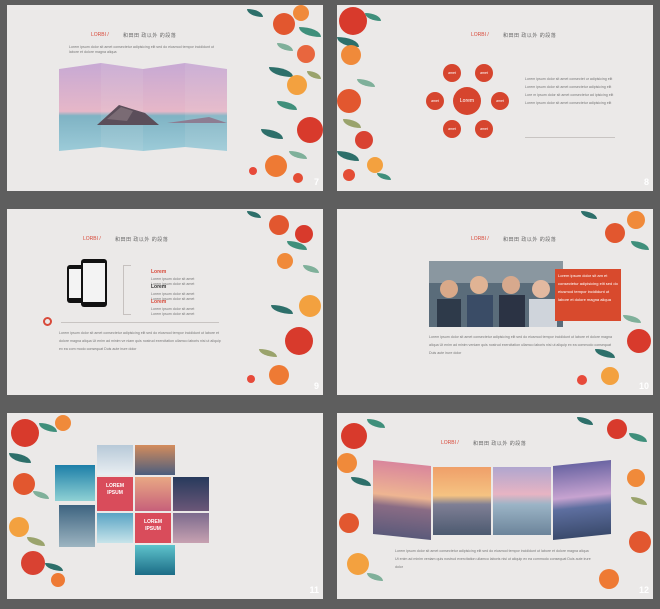 This screenshot has width=660, height=609. What do you see at coordinates (165, 506) in the screenshot?
I see `slide-11: LOREM IPSUM LOREM IPSUM 11` at bounding box center [165, 506].